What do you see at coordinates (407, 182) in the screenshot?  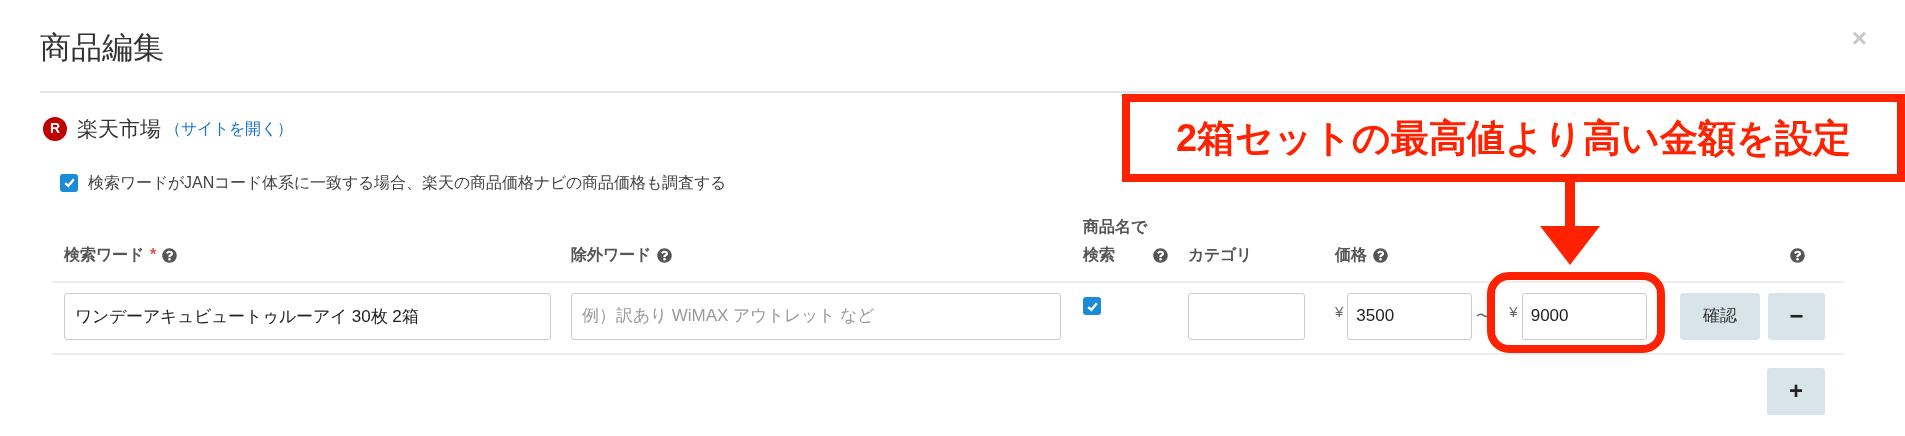 I see `option-label: 検索ワードがJANコード体系に一致する場合、楽天の商品価格ナビの商品価格も調査する` at bounding box center [407, 182].